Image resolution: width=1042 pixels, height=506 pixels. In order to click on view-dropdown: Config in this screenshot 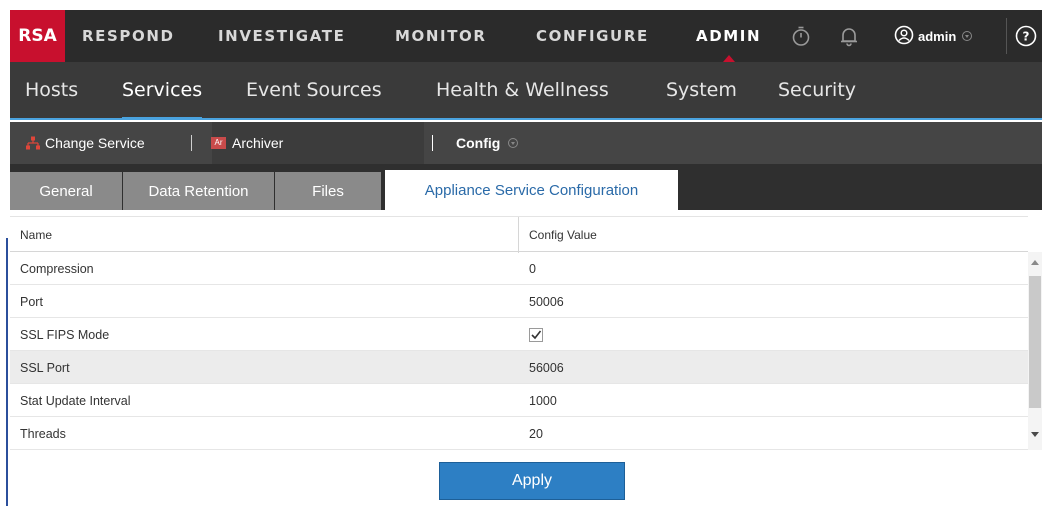, I will do `click(487, 143)`.